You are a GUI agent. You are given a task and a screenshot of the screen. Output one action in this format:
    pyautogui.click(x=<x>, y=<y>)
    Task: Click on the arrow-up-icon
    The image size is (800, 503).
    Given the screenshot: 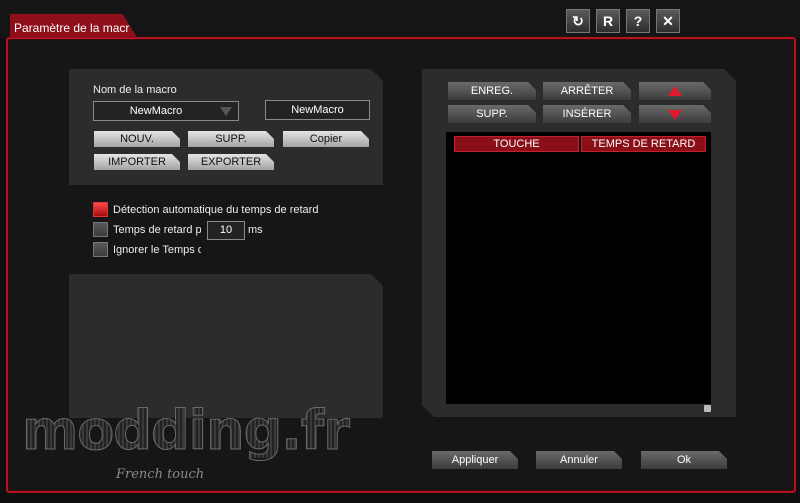 What is the action you would take?
    pyautogui.click(x=675, y=91)
    